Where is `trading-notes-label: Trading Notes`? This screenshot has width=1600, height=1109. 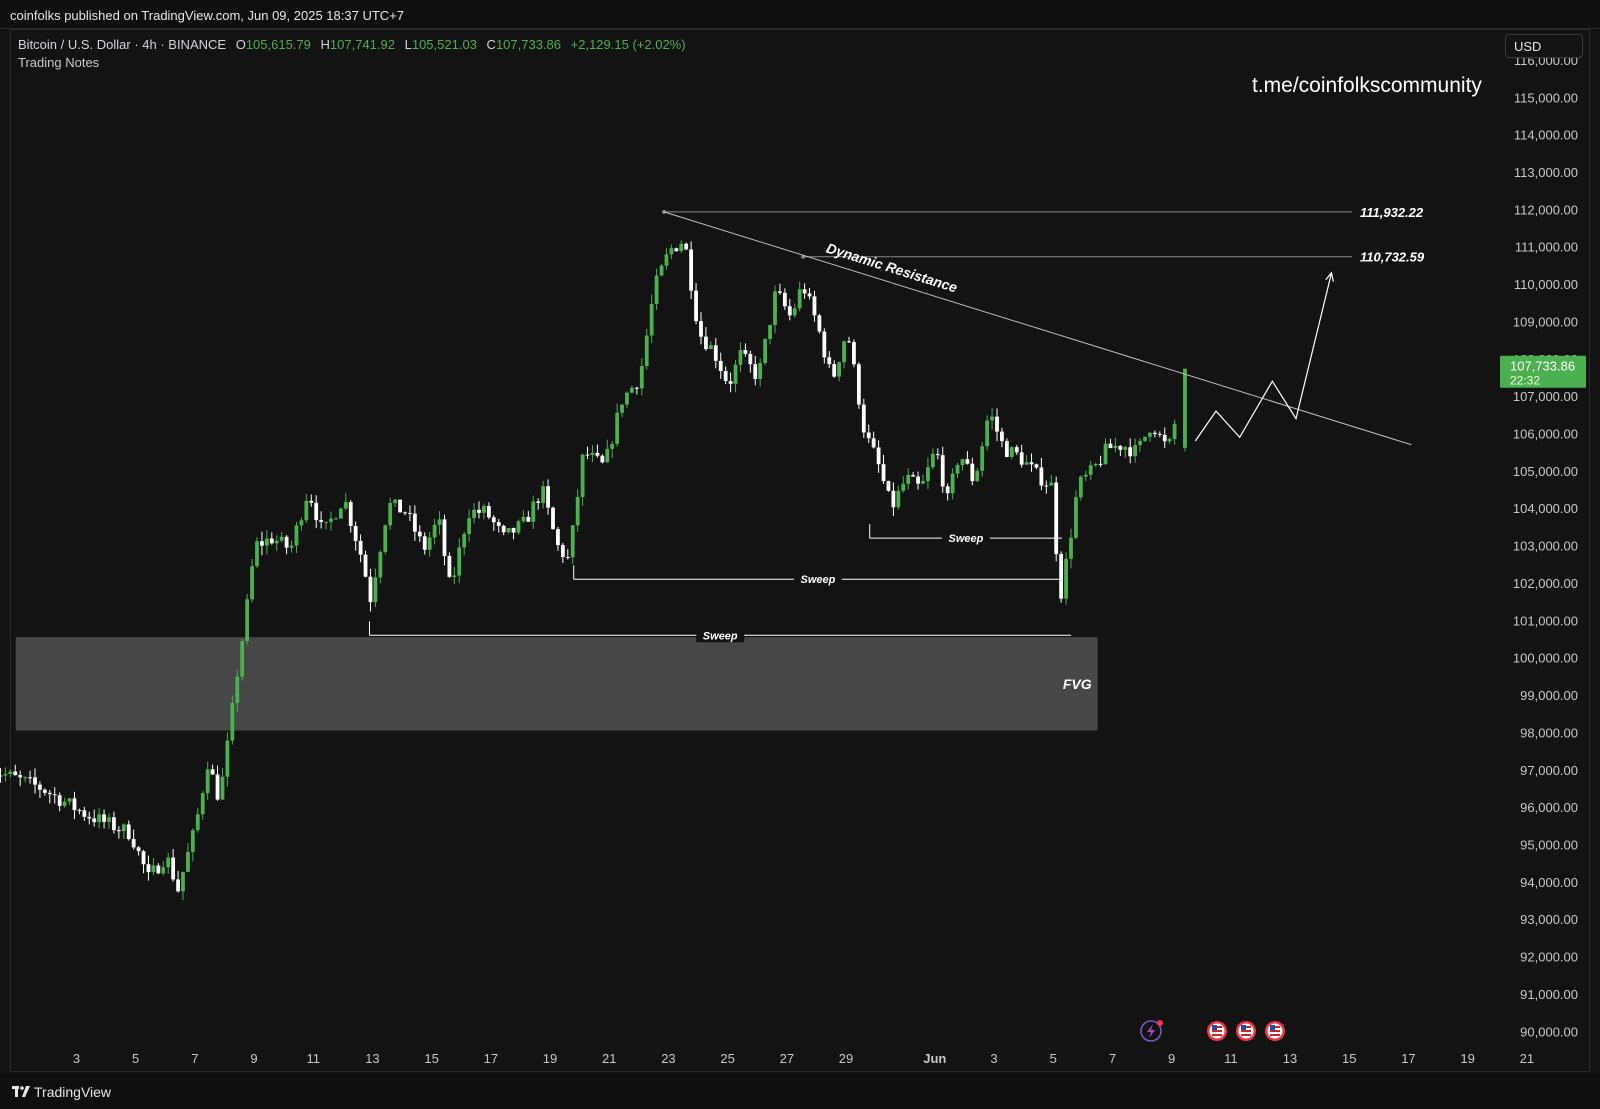 trading-notes-label: Trading Notes is located at coordinates (58, 62).